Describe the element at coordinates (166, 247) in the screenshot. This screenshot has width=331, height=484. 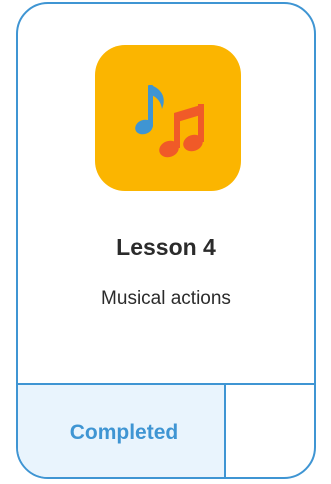
I see `lesson-title: Lesson 4` at that location.